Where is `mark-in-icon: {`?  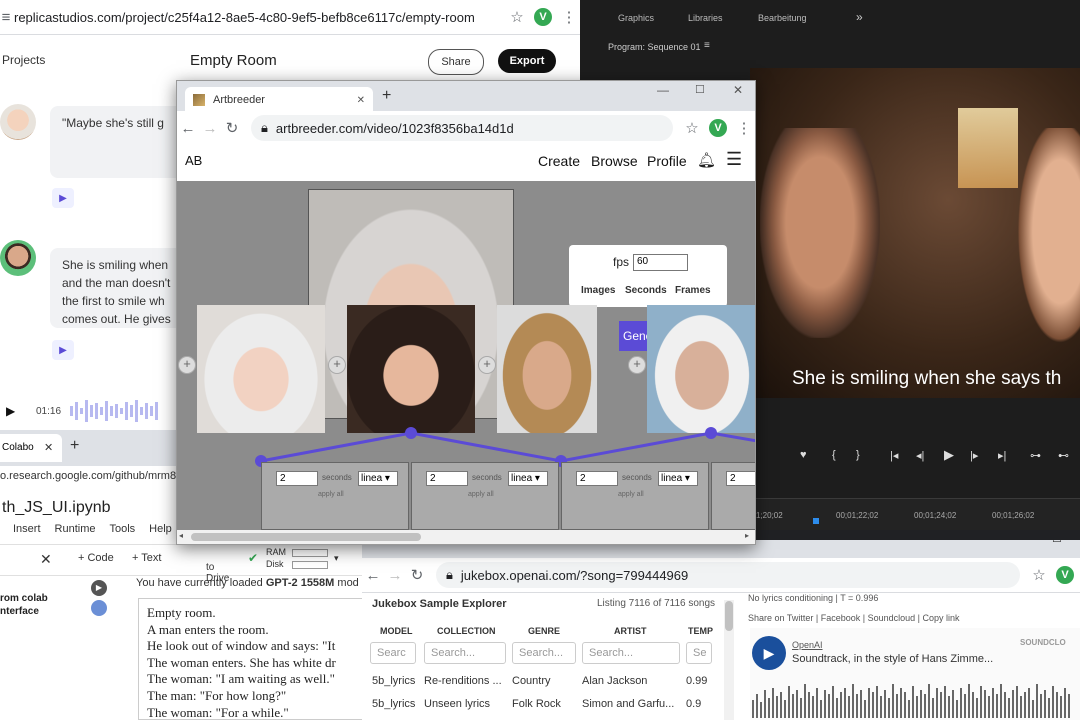 mark-in-icon: { is located at coordinates (834, 455).